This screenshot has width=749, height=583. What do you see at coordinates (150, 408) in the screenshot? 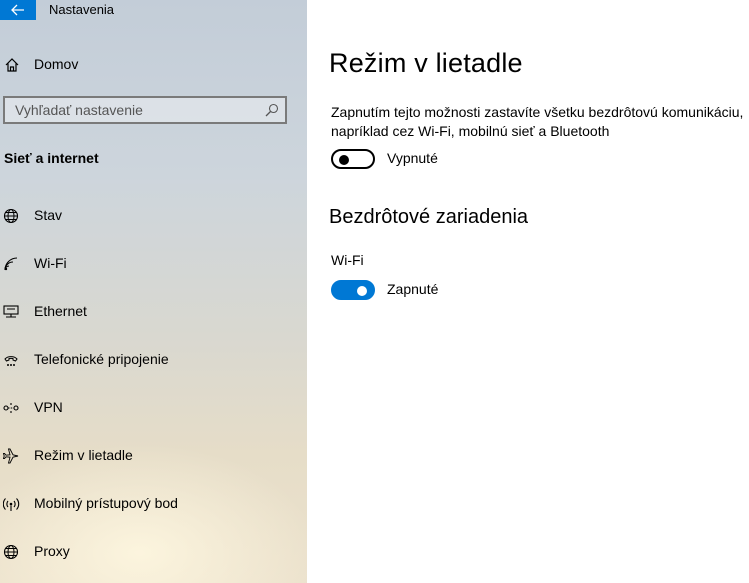
I see `sidebar-item-vpn: VPN` at bounding box center [150, 408].